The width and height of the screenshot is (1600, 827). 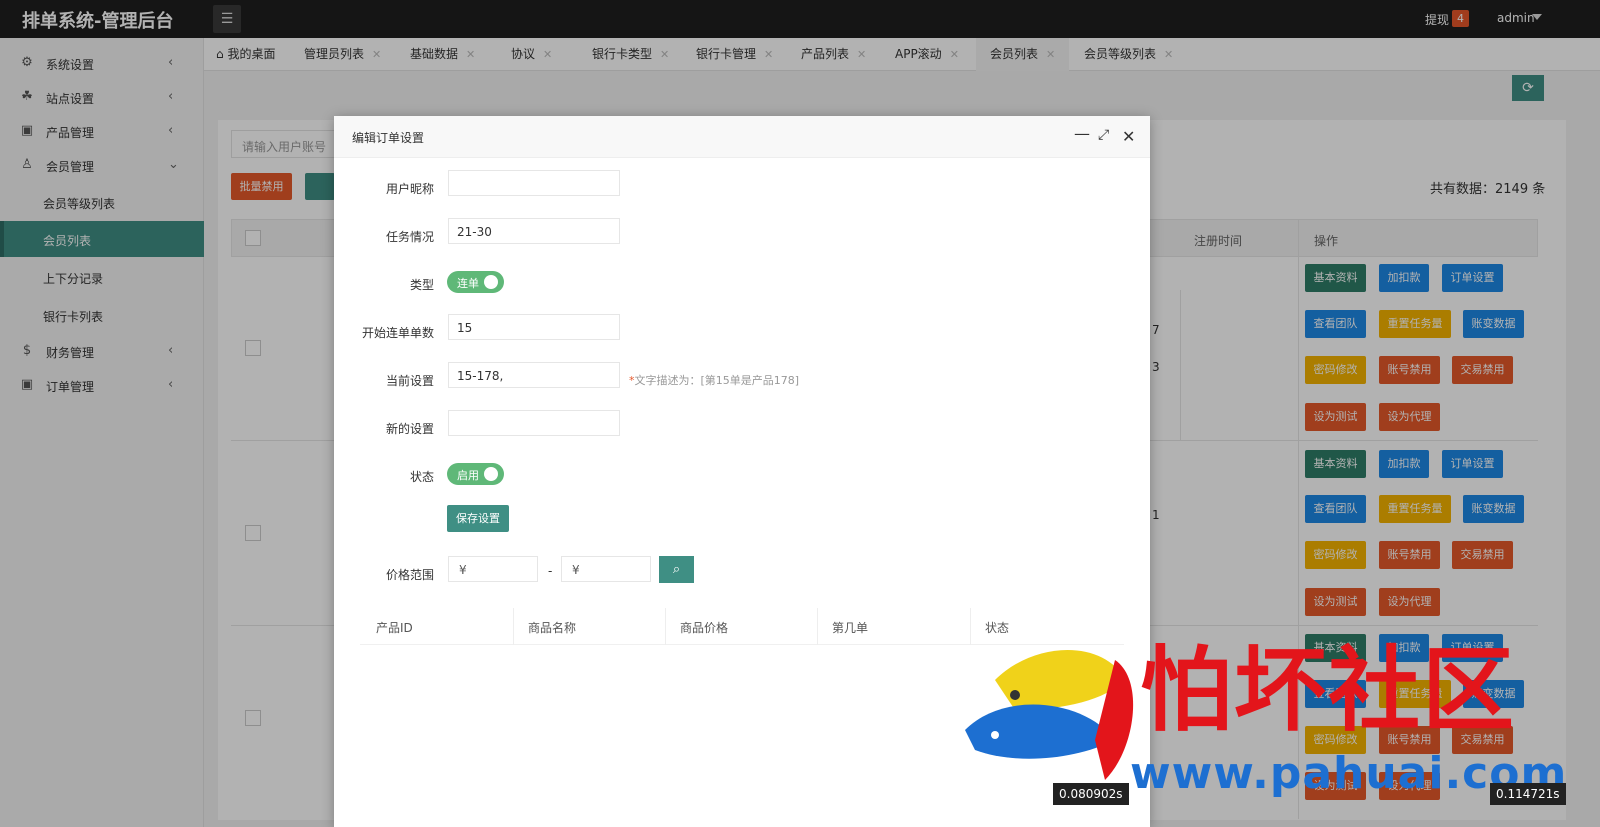 I want to click on status-label: 状态, so click(x=421, y=477).